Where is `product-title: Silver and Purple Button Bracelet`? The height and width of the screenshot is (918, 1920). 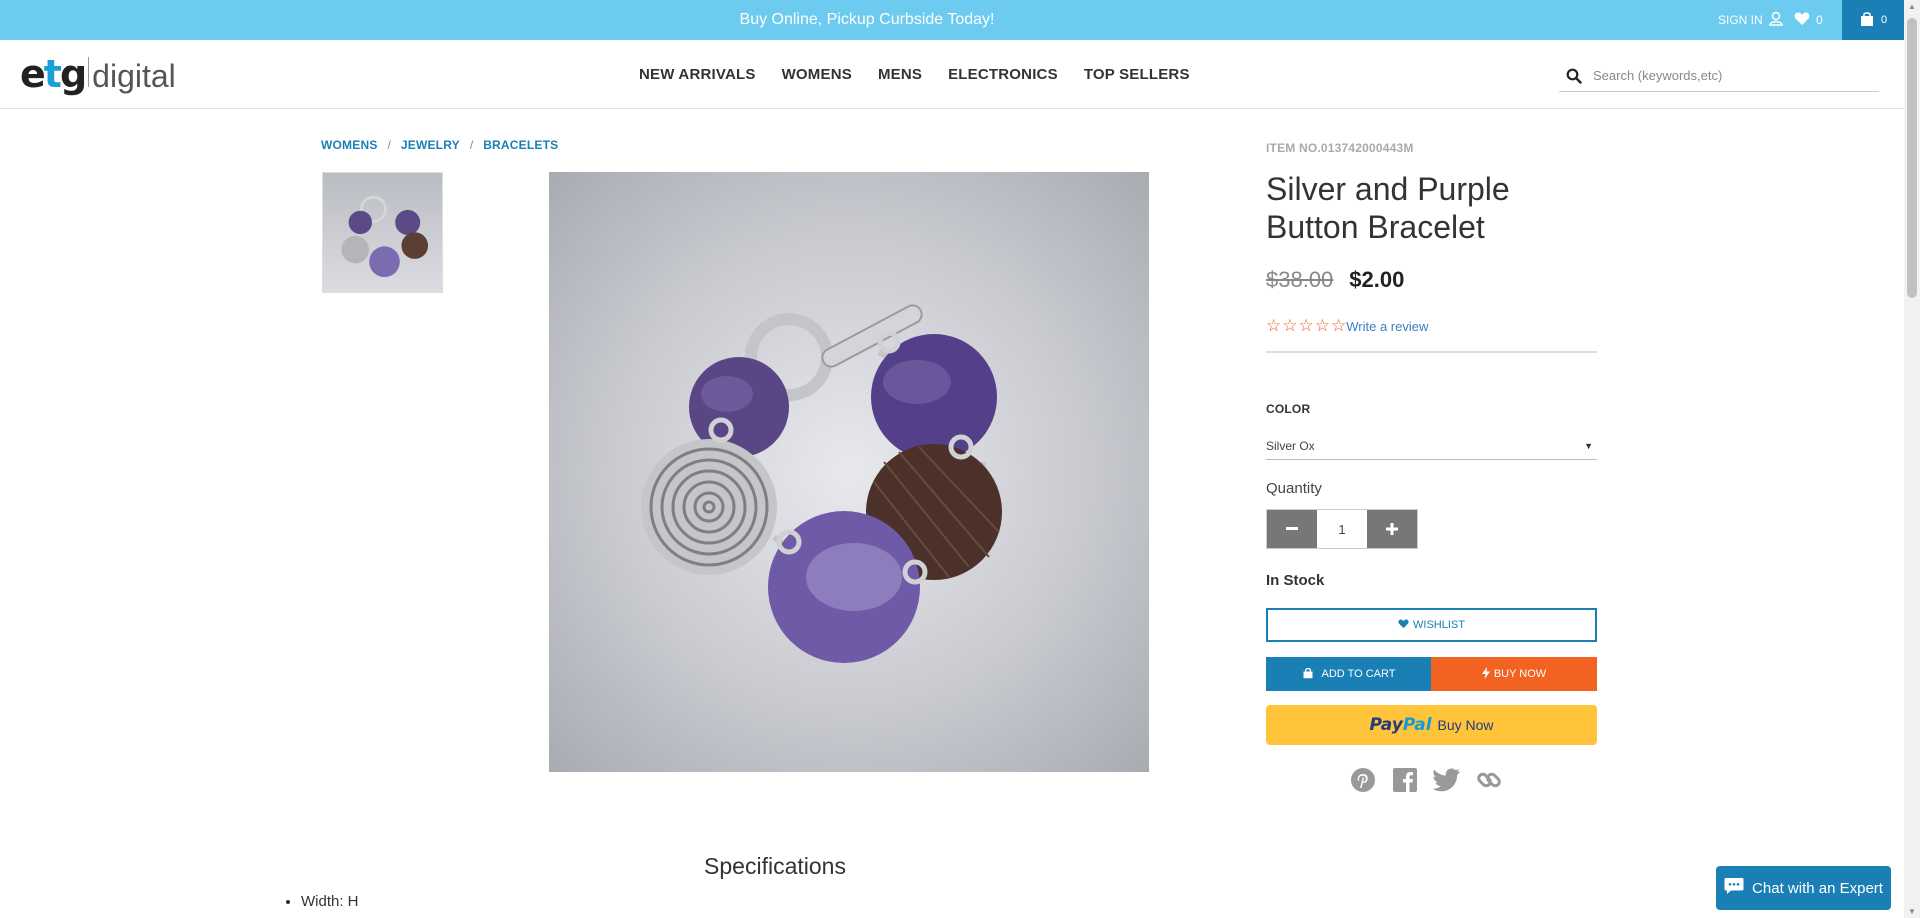 product-title: Silver and Purple Button Bracelet is located at coordinates (1388, 208).